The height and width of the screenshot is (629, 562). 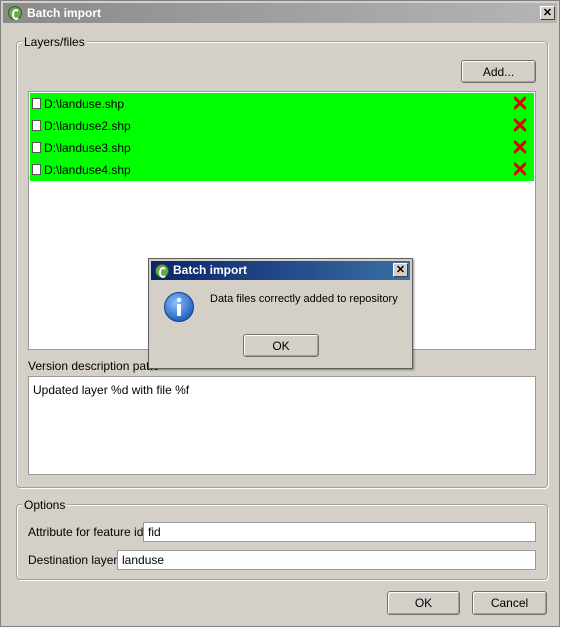 I want to click on ok-button: OK, so click(x=423, y=603).